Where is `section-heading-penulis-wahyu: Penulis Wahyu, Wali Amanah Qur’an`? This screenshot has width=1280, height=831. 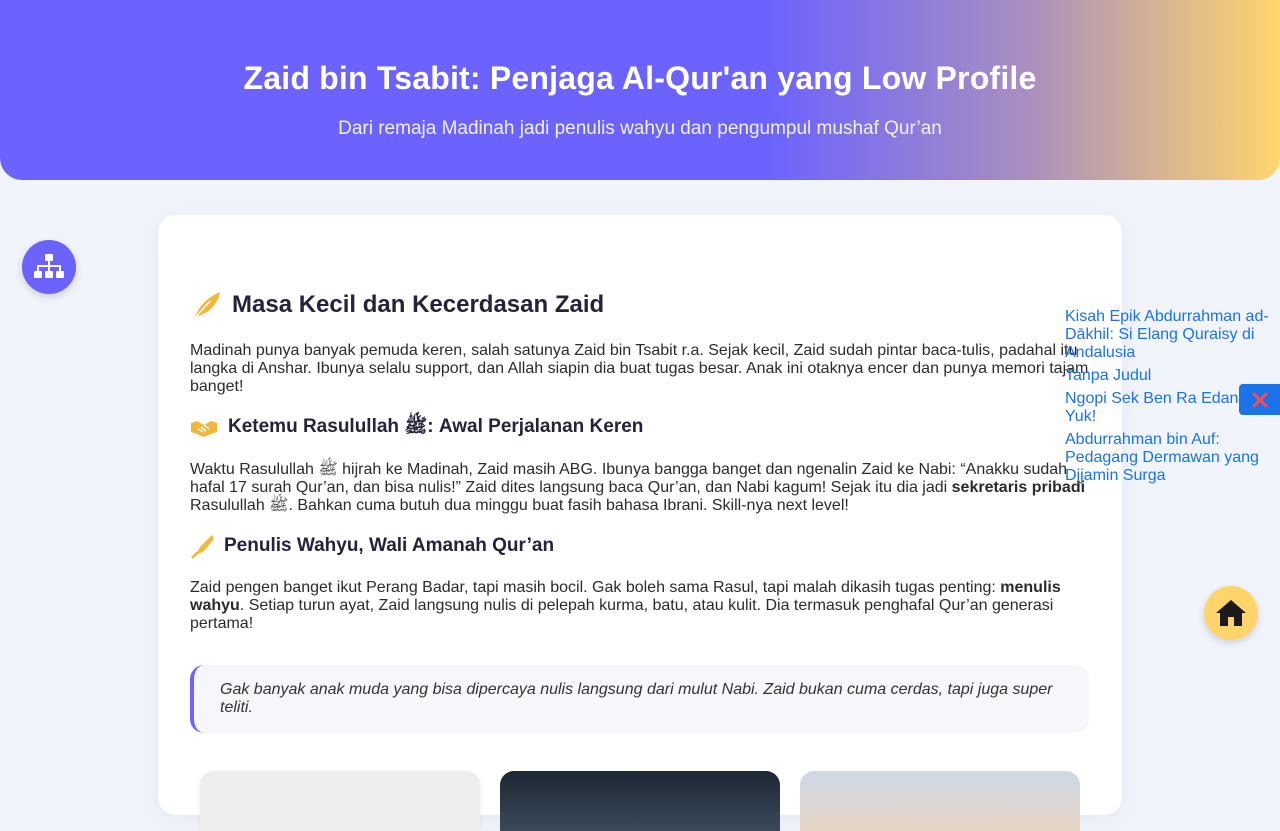 section-heading-penulis-wahyu: Penulis Wahyu, Wali Amanah Qur’an is located at coordinates (372, 546).